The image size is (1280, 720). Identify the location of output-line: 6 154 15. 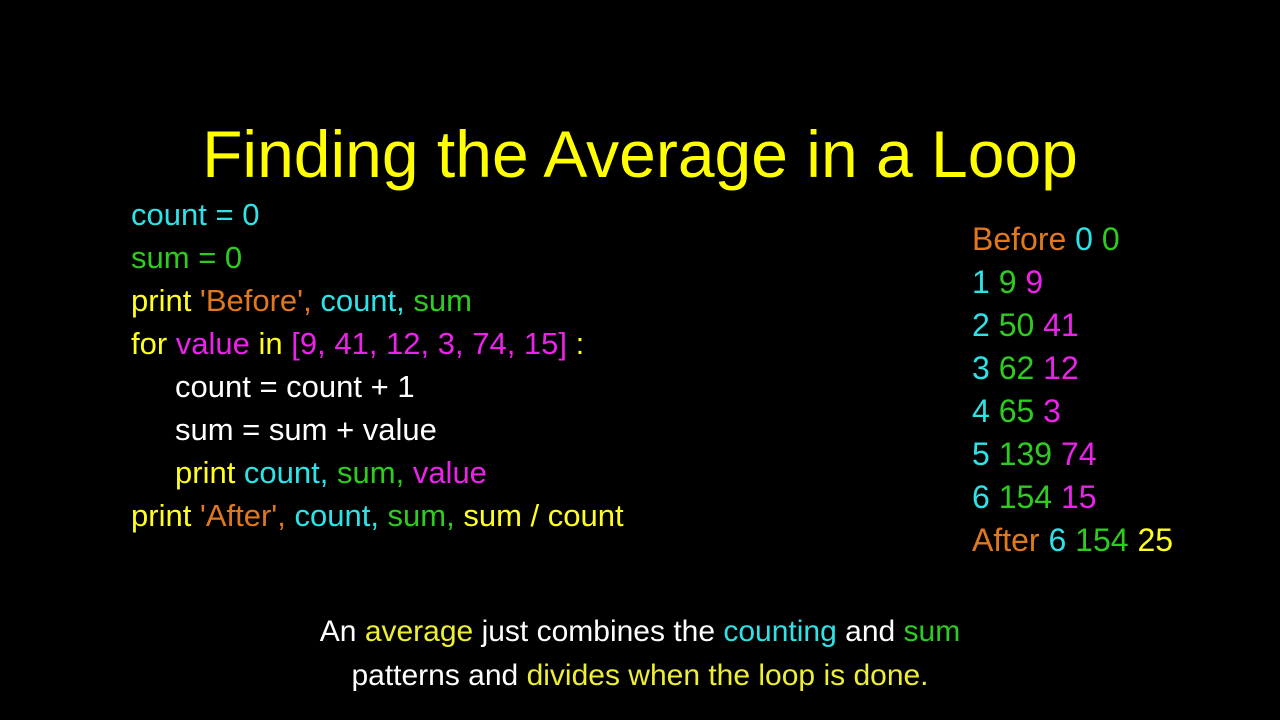
(1072, 497).